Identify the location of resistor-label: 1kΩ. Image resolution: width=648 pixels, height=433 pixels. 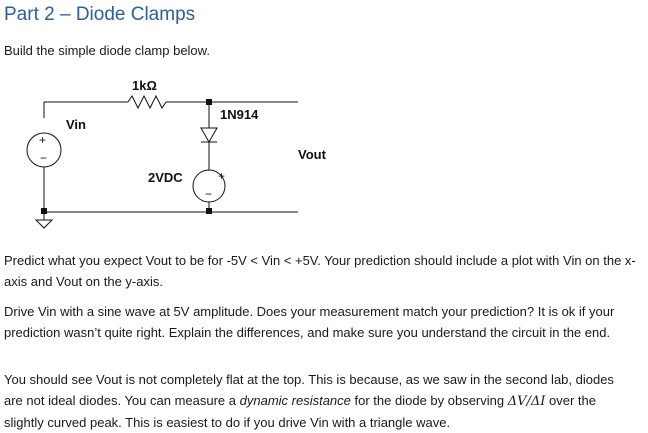
(144, 85).